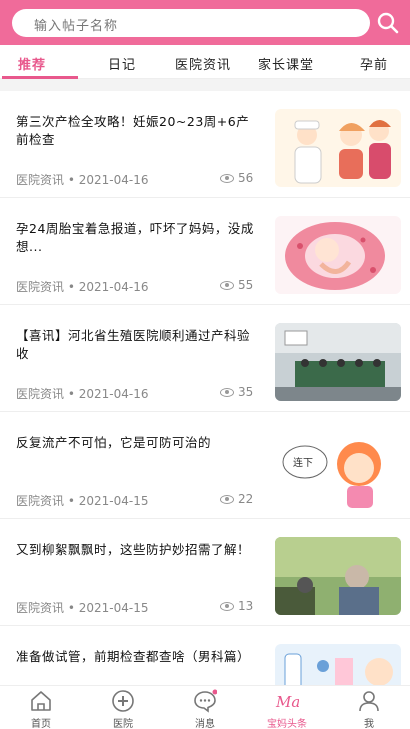  What do you see at coordinates (286, 63) in the screenshot?
I see `tab-parent-class: 家长课堂` at bounding box center [286, 63].